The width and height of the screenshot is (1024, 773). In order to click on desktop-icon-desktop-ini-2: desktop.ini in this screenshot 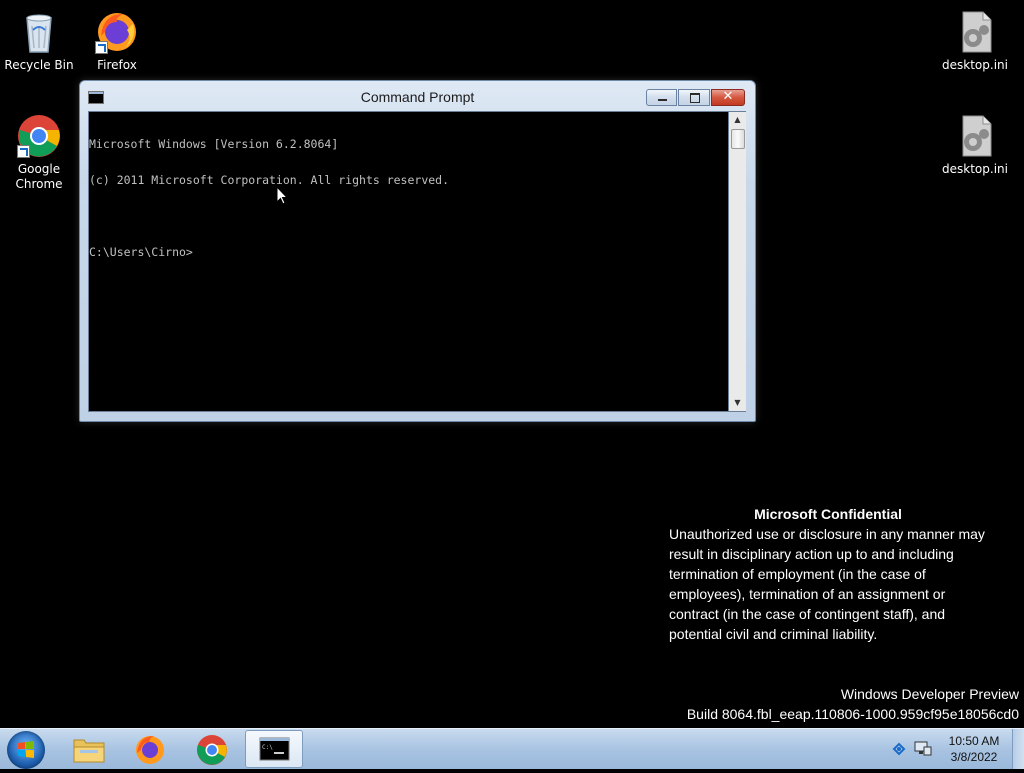, I will do `click(975, 144)`.